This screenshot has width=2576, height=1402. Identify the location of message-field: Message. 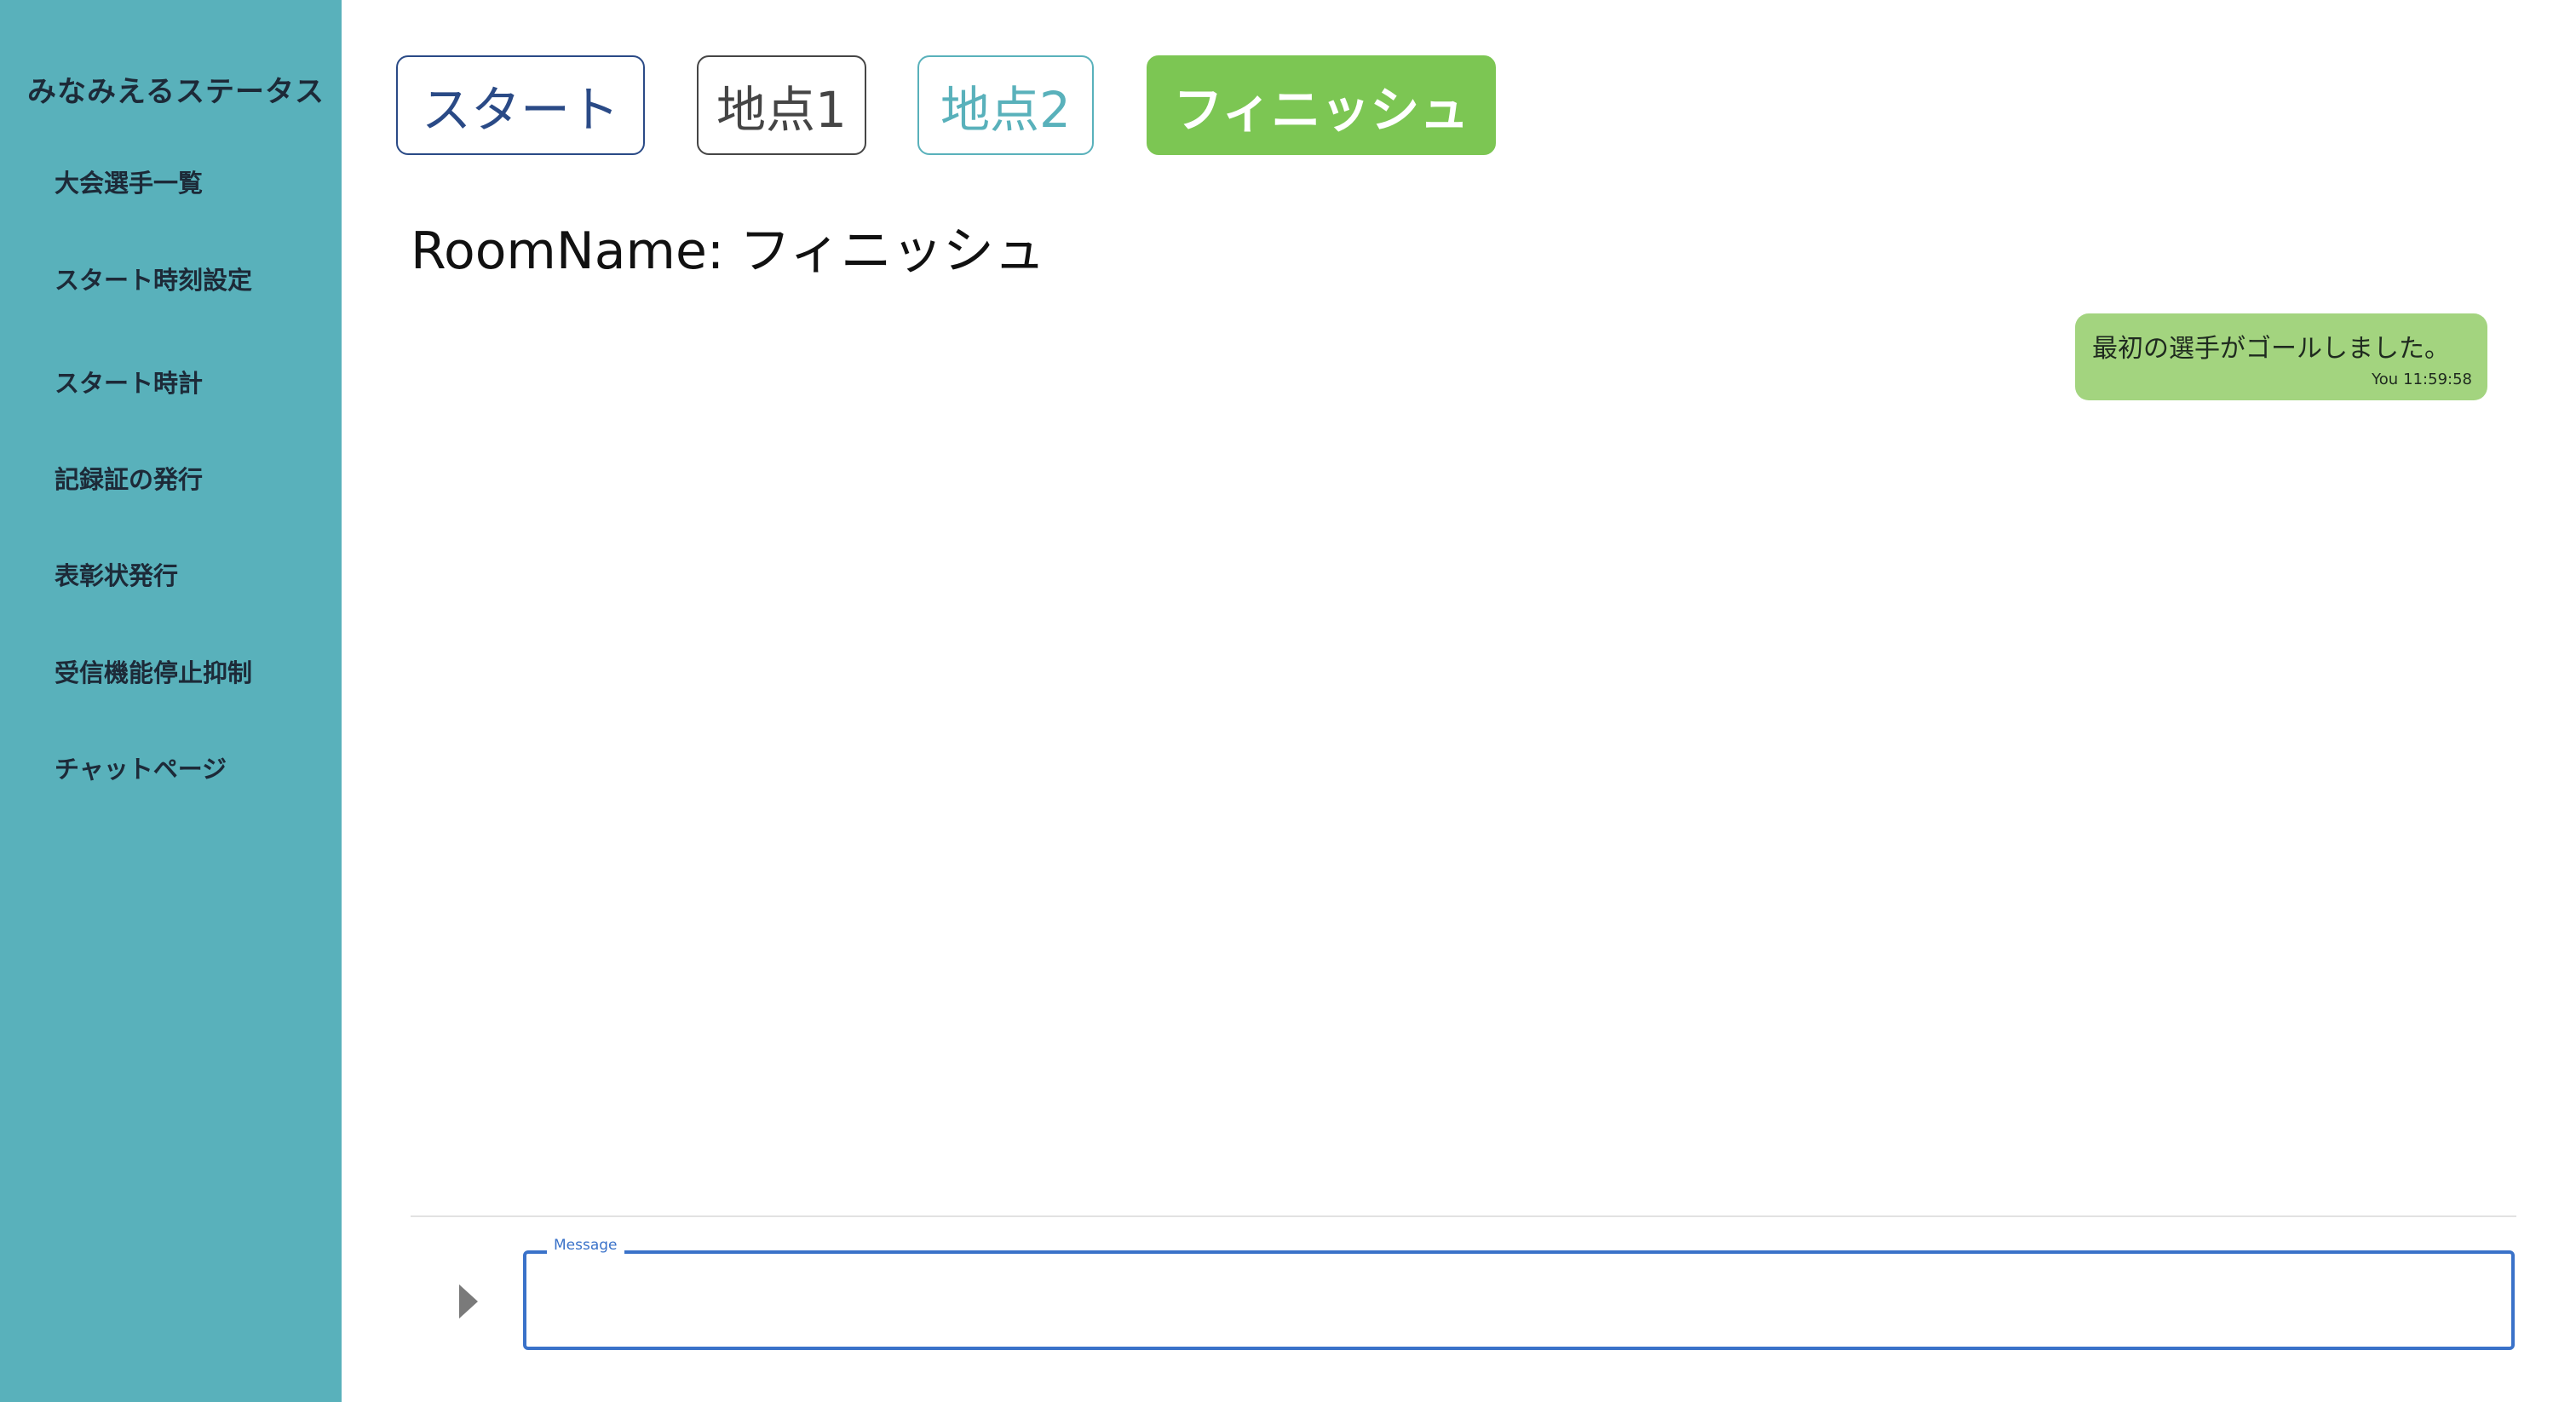
(1519, 1293).